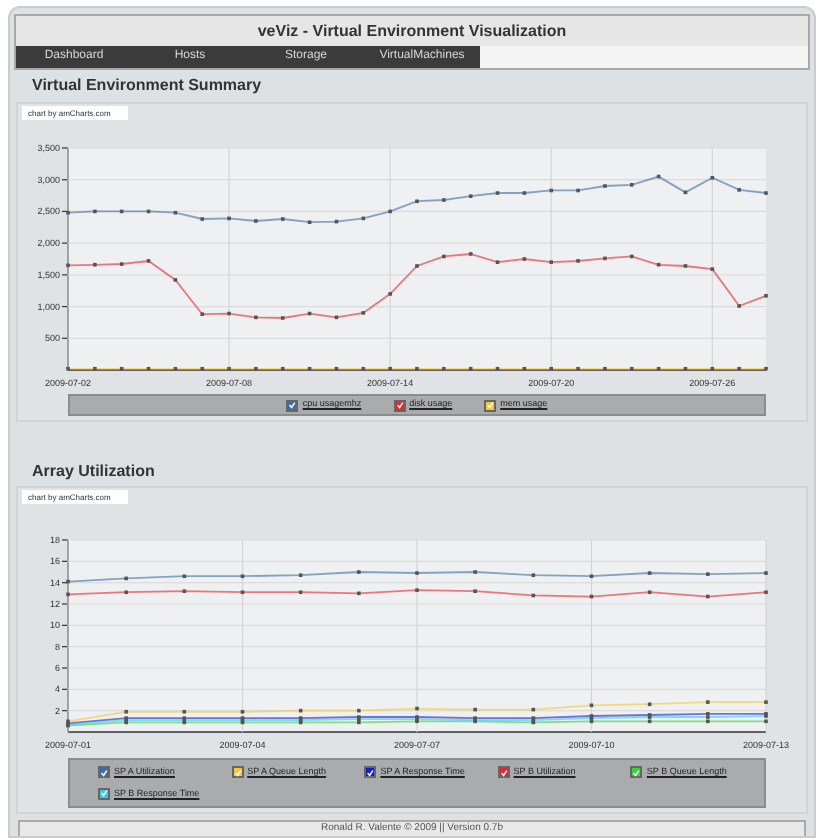 This screenshot has width=824, height=838. What do you see at coordinates (412, 31) in the screenshot?
I see `site-title: veViz - Virtual Environment Visualization` at bounding box center [412, 31].